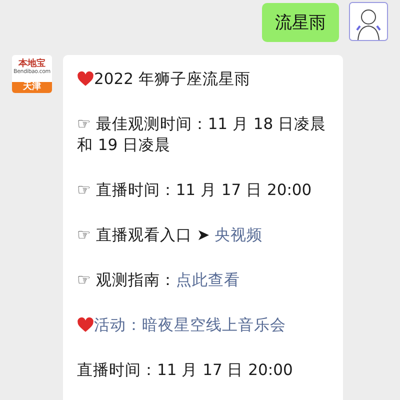  Describe the element at coordinates (194, 190) in the screenshot. I see `message-text: ☞ 直播时间：11 月 17 日 20:00` at that location.